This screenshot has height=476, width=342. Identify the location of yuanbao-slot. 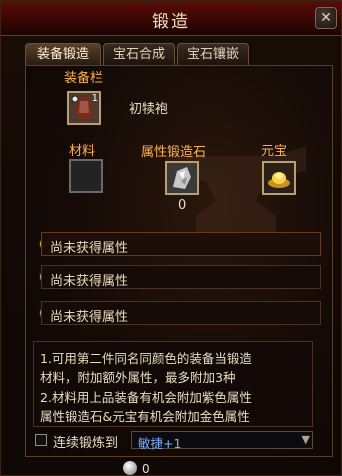
(279, 178).